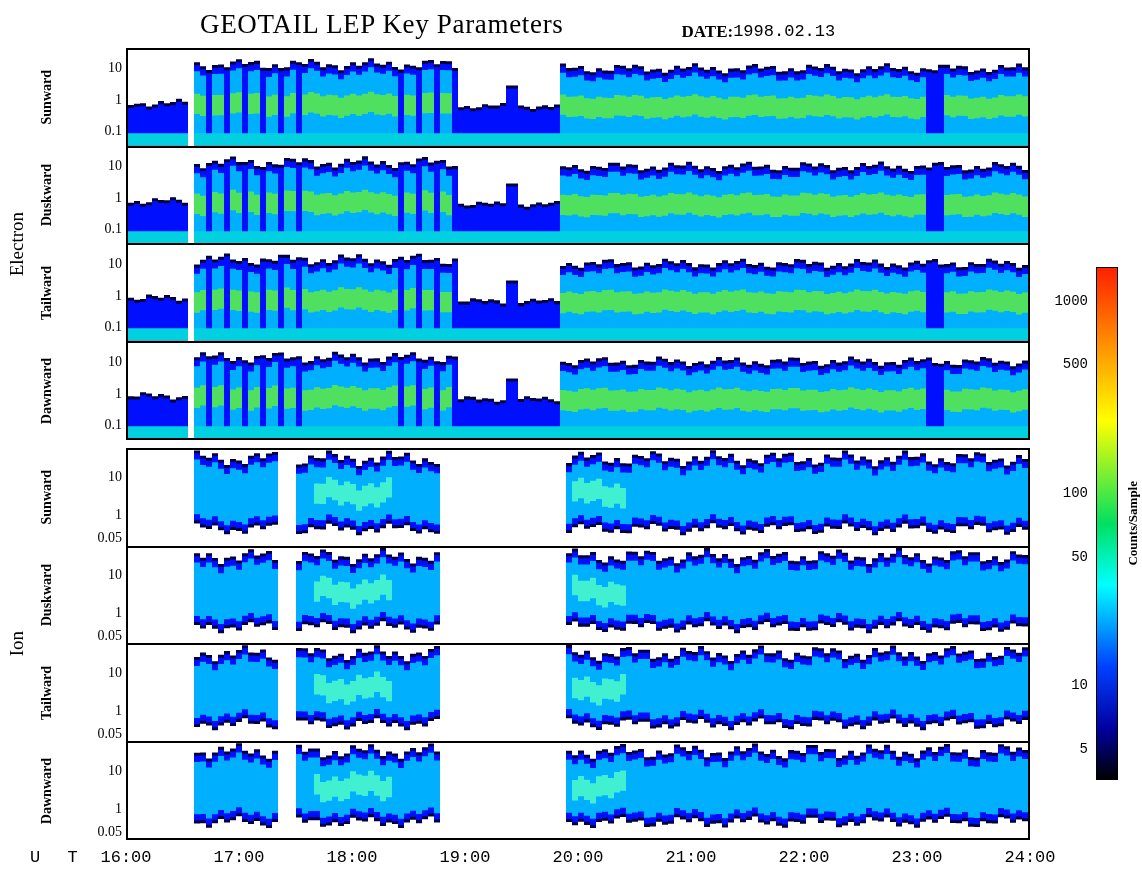 The width and height of the screenshot is (1142, 880). I want to click on chart-title: GEOTAIL LEP Key Parameters, so click(382, 24).